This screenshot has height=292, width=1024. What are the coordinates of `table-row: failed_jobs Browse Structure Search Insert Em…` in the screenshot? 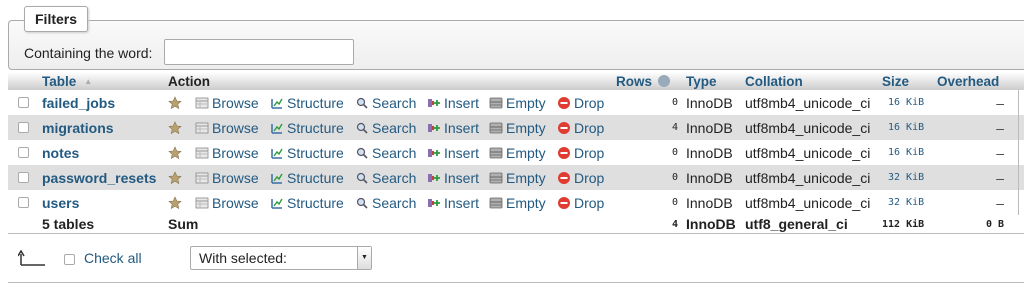 It's located at (516, 102).